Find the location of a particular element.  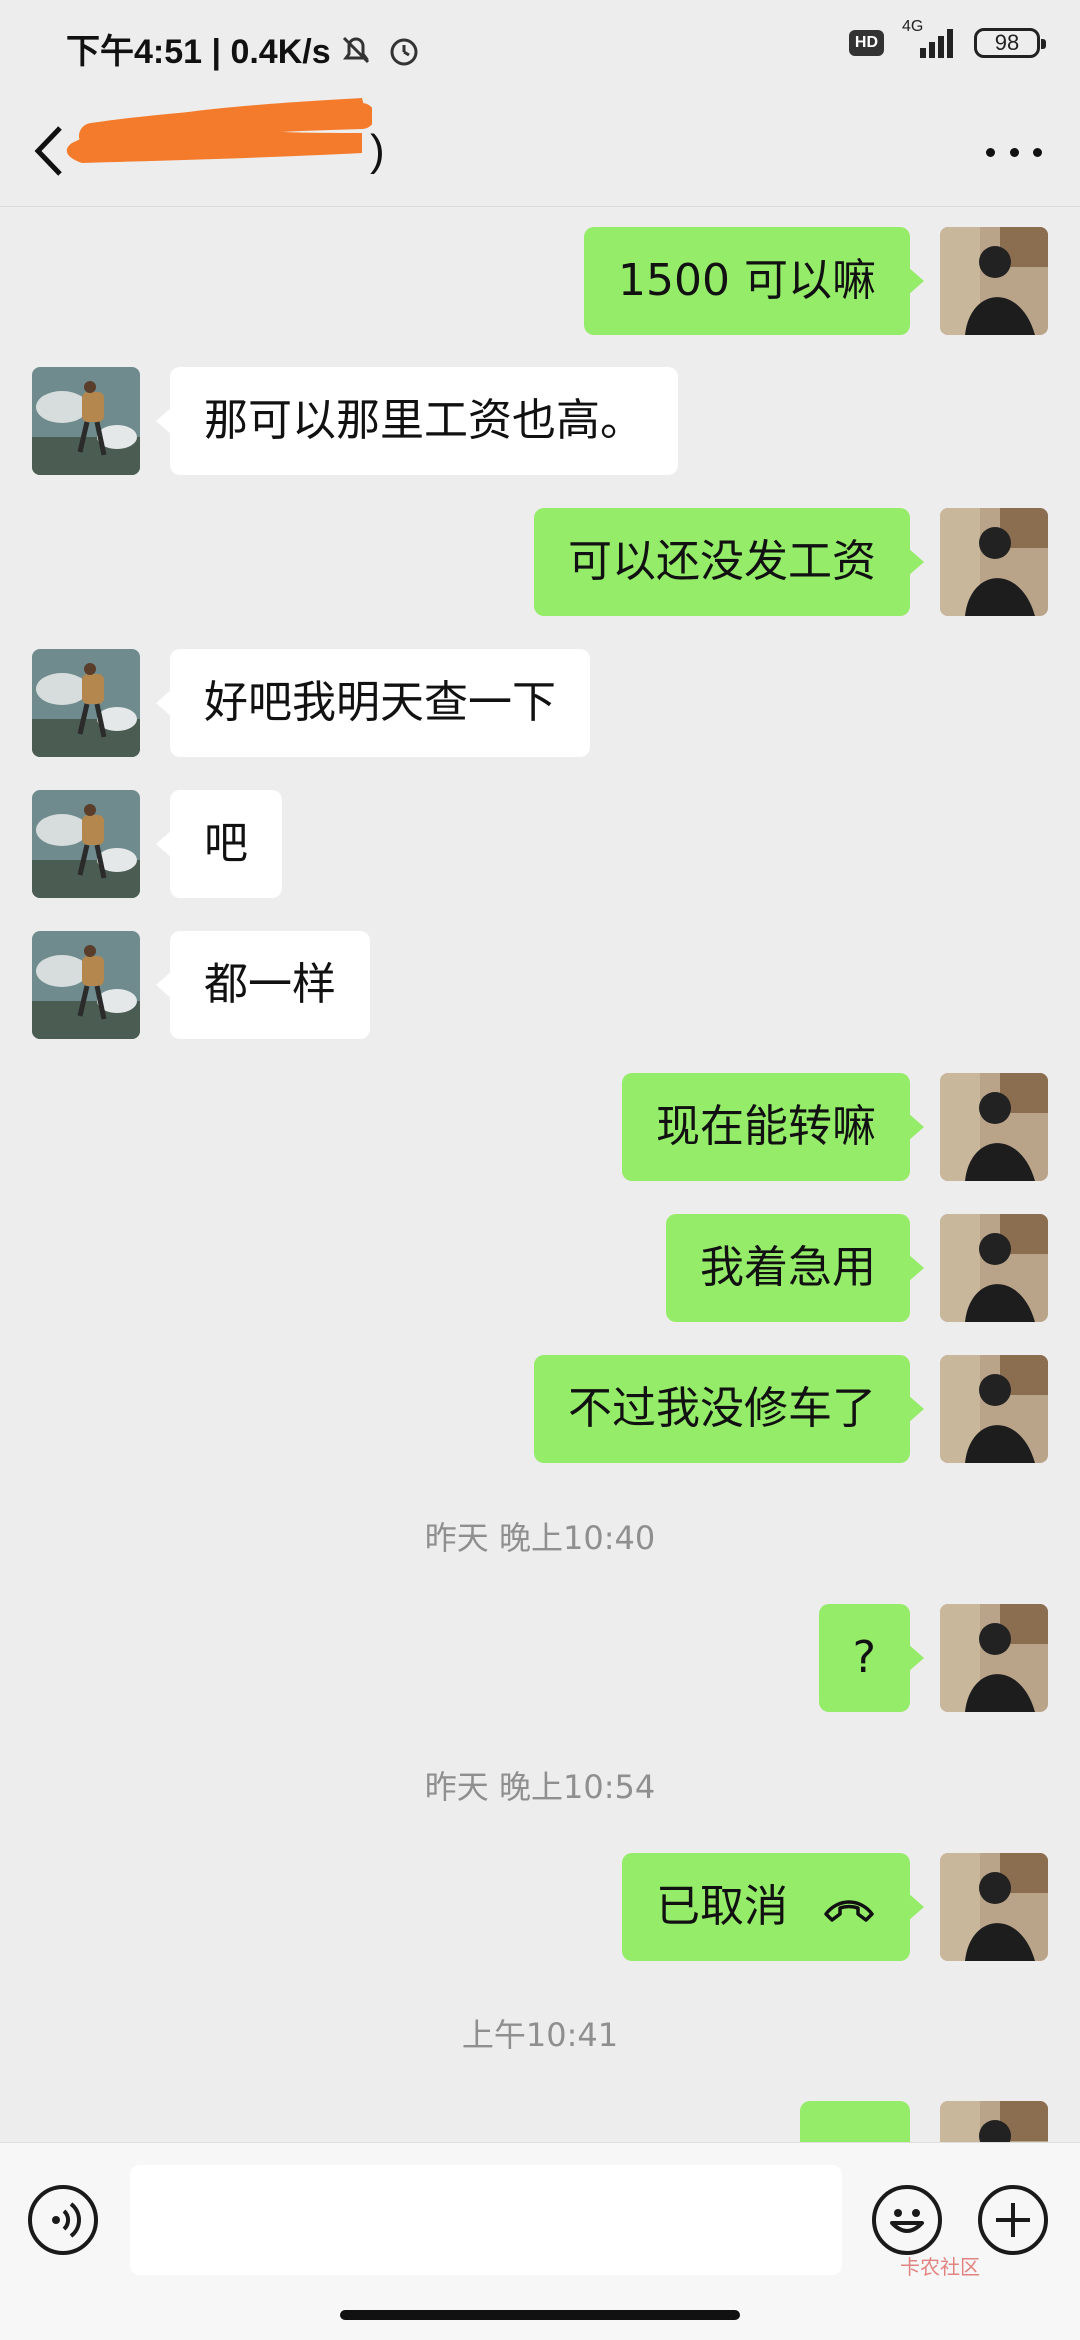

message-row: 都一样 is located at coordinates (540, 985).